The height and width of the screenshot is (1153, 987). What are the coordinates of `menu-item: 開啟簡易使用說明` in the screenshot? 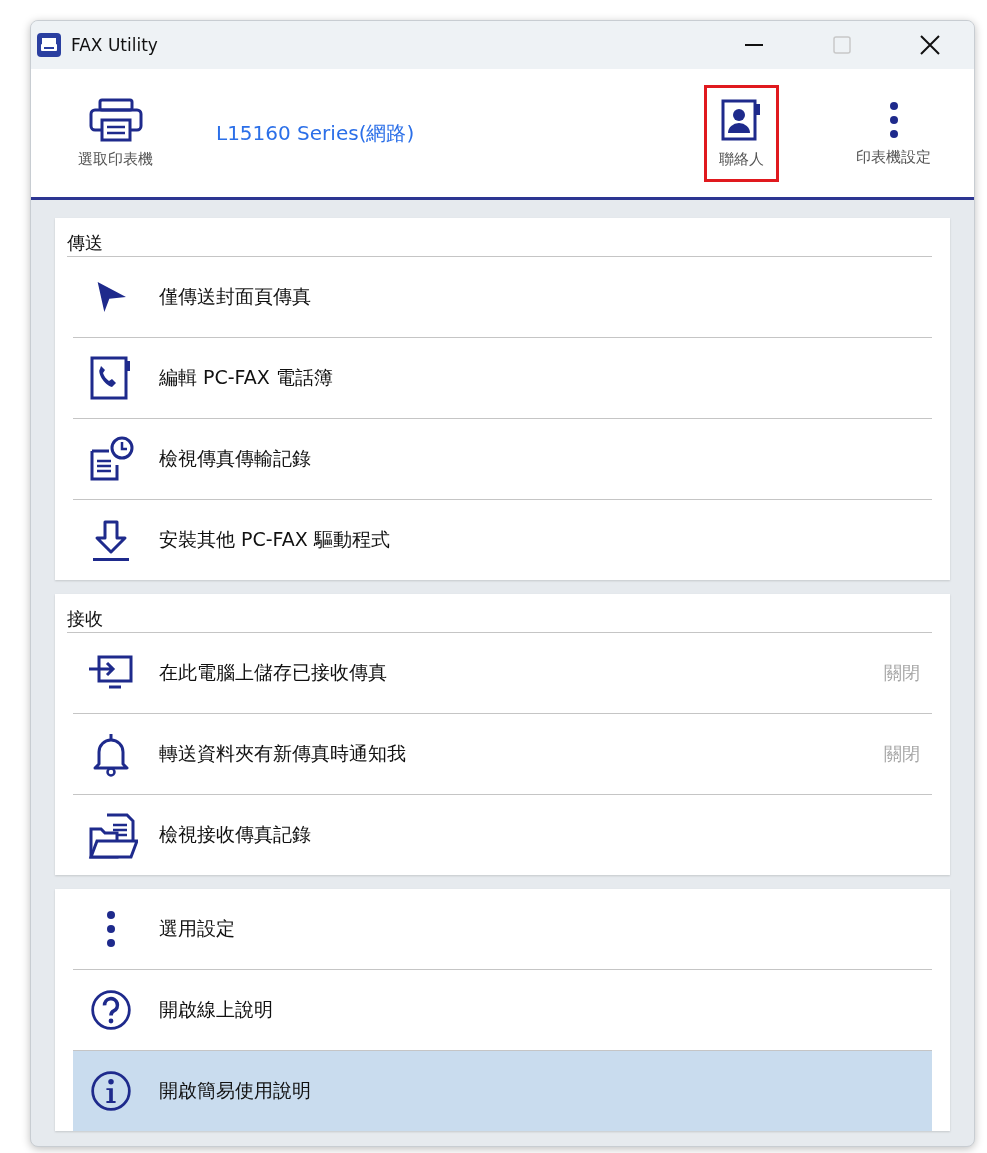 It's located at (502, 1090).